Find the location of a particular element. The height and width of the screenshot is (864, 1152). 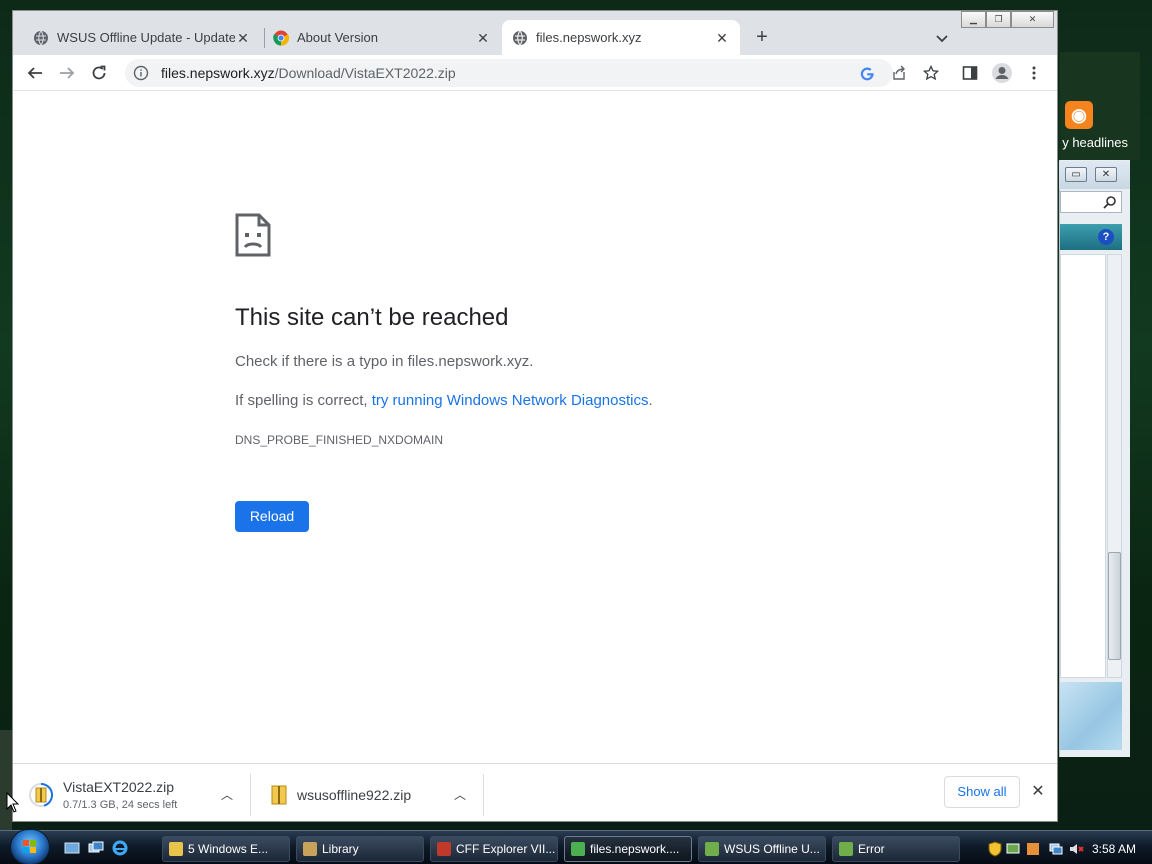

left-window-remnant is located at coordinates (6, 780).